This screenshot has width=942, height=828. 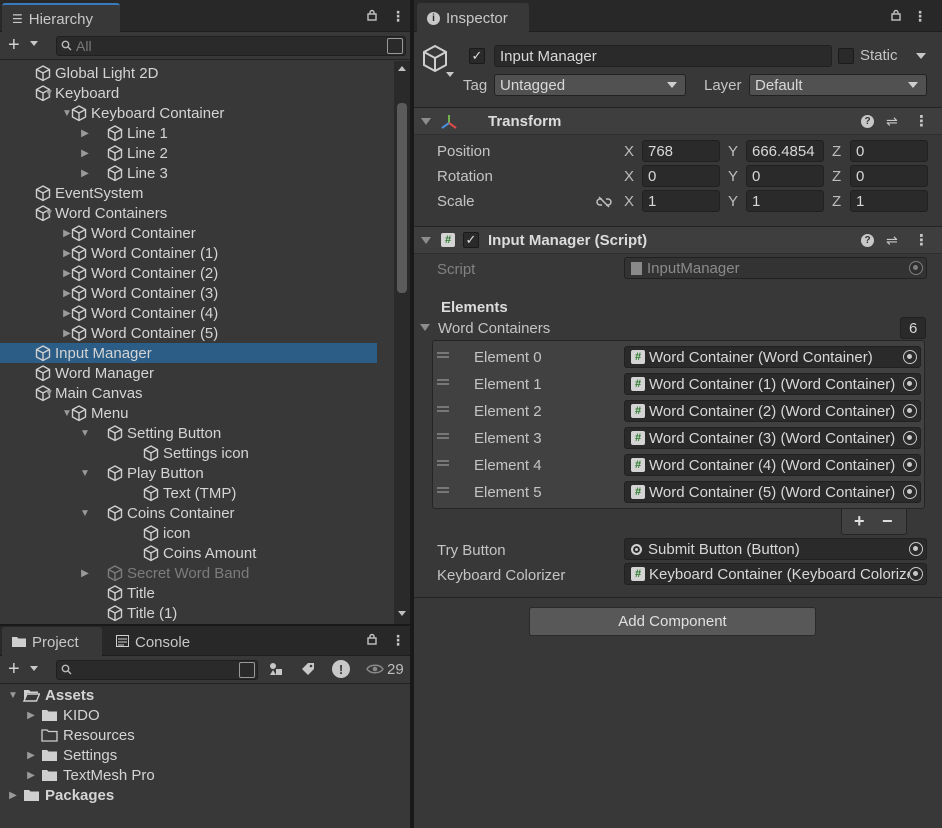 What do you see at coordinates (887, 521) in the screenshot?
I see `remove-element-button: −` at bounding box center [887, 521].